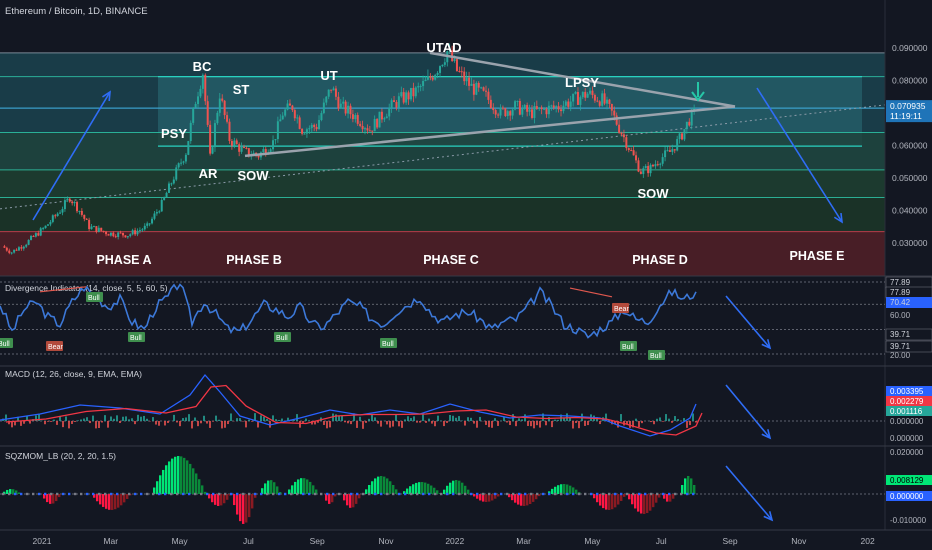  Describe the element at coordinates (907, 480) in the screenshot. I see `sqz-badge-value: 0.008129` at that location.